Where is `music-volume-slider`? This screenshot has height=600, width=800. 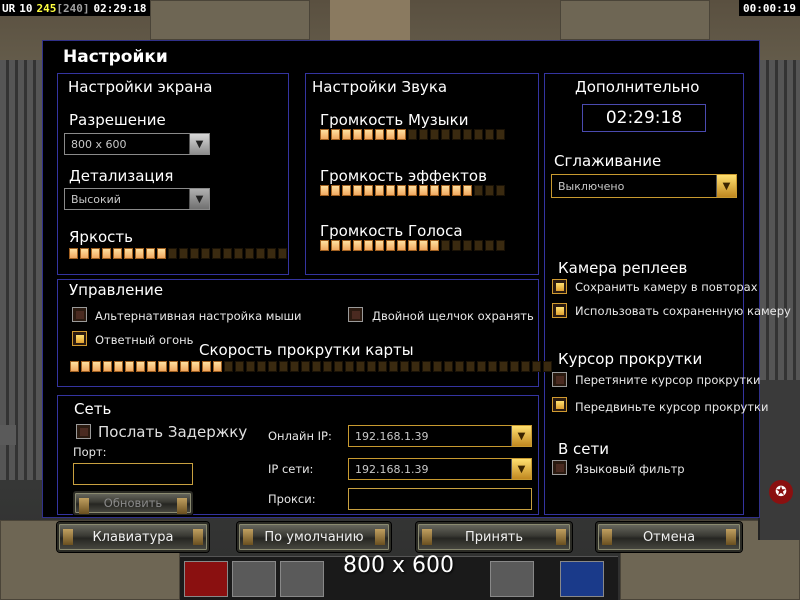 music-volume-slider is located at coordinates (412, 134).